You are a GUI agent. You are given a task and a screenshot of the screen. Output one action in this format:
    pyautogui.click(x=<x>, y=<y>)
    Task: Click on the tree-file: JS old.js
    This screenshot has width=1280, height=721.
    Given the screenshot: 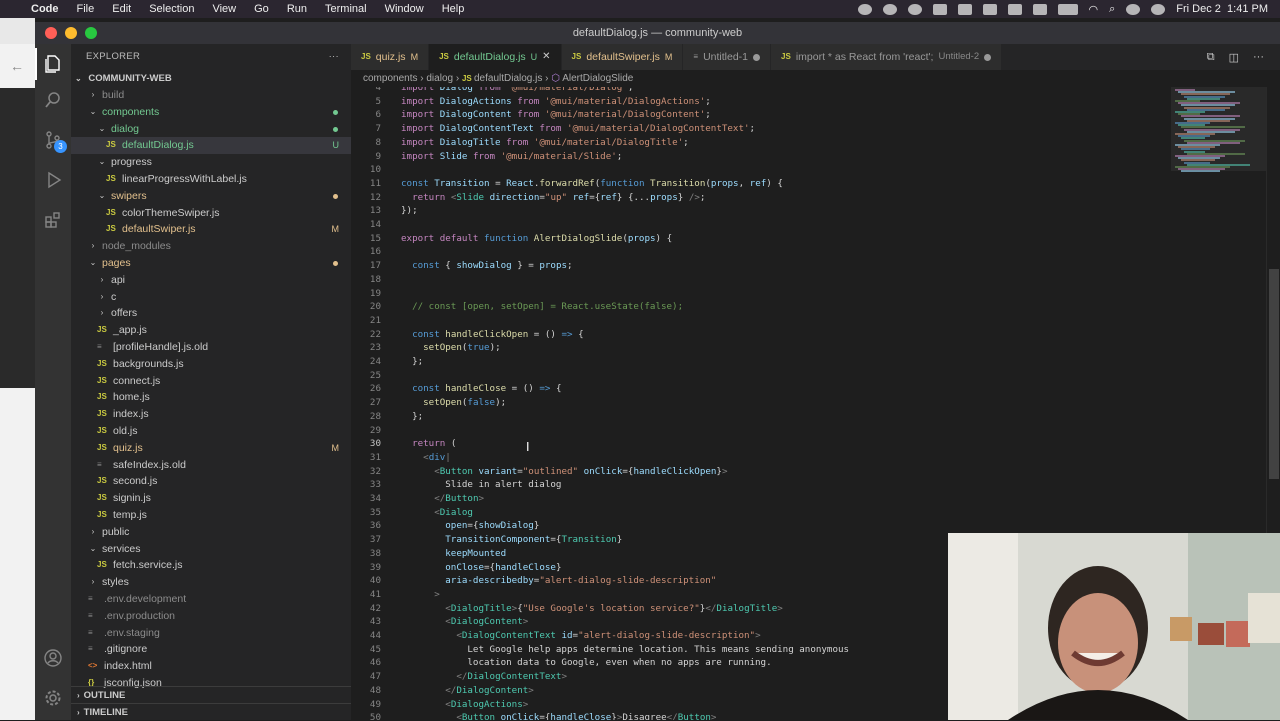 What is the action you would take?
    pyautogui.click(x=211, y=431)
    